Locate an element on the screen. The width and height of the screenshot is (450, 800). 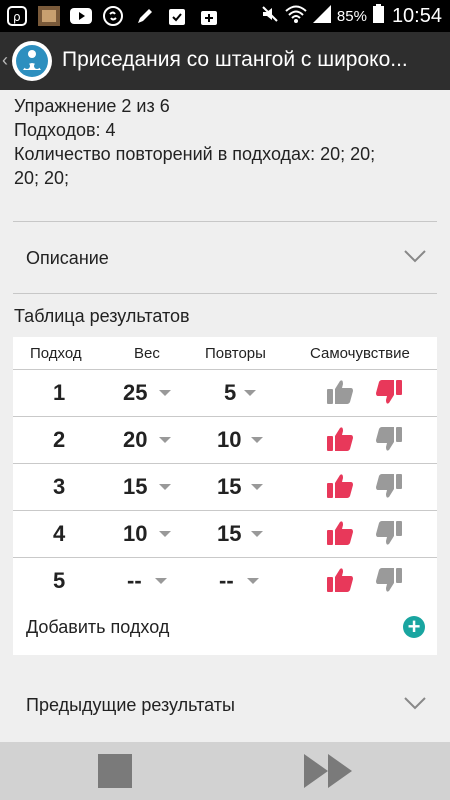
table-row: 5 -- -- is located at coordinates (225, 580).